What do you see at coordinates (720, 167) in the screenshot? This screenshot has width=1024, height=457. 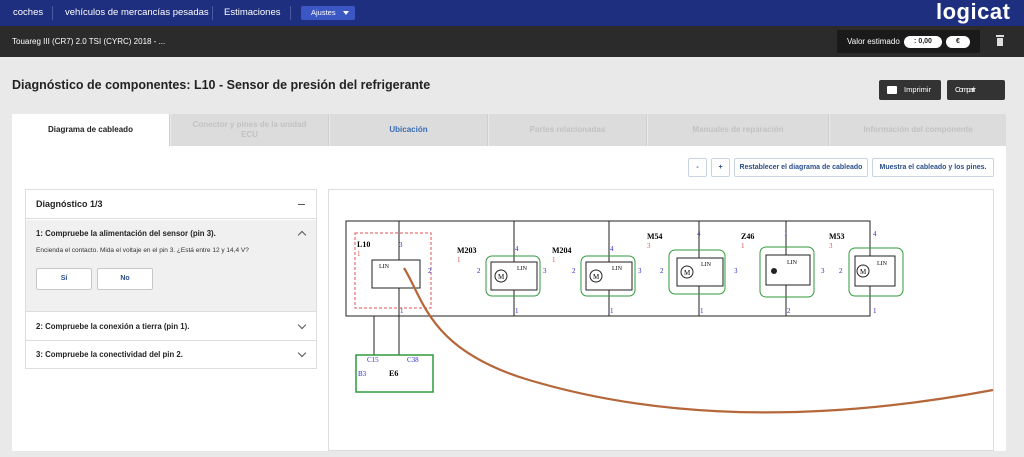 I see `zoom-in-button: +` at bounding box center [720, 167].